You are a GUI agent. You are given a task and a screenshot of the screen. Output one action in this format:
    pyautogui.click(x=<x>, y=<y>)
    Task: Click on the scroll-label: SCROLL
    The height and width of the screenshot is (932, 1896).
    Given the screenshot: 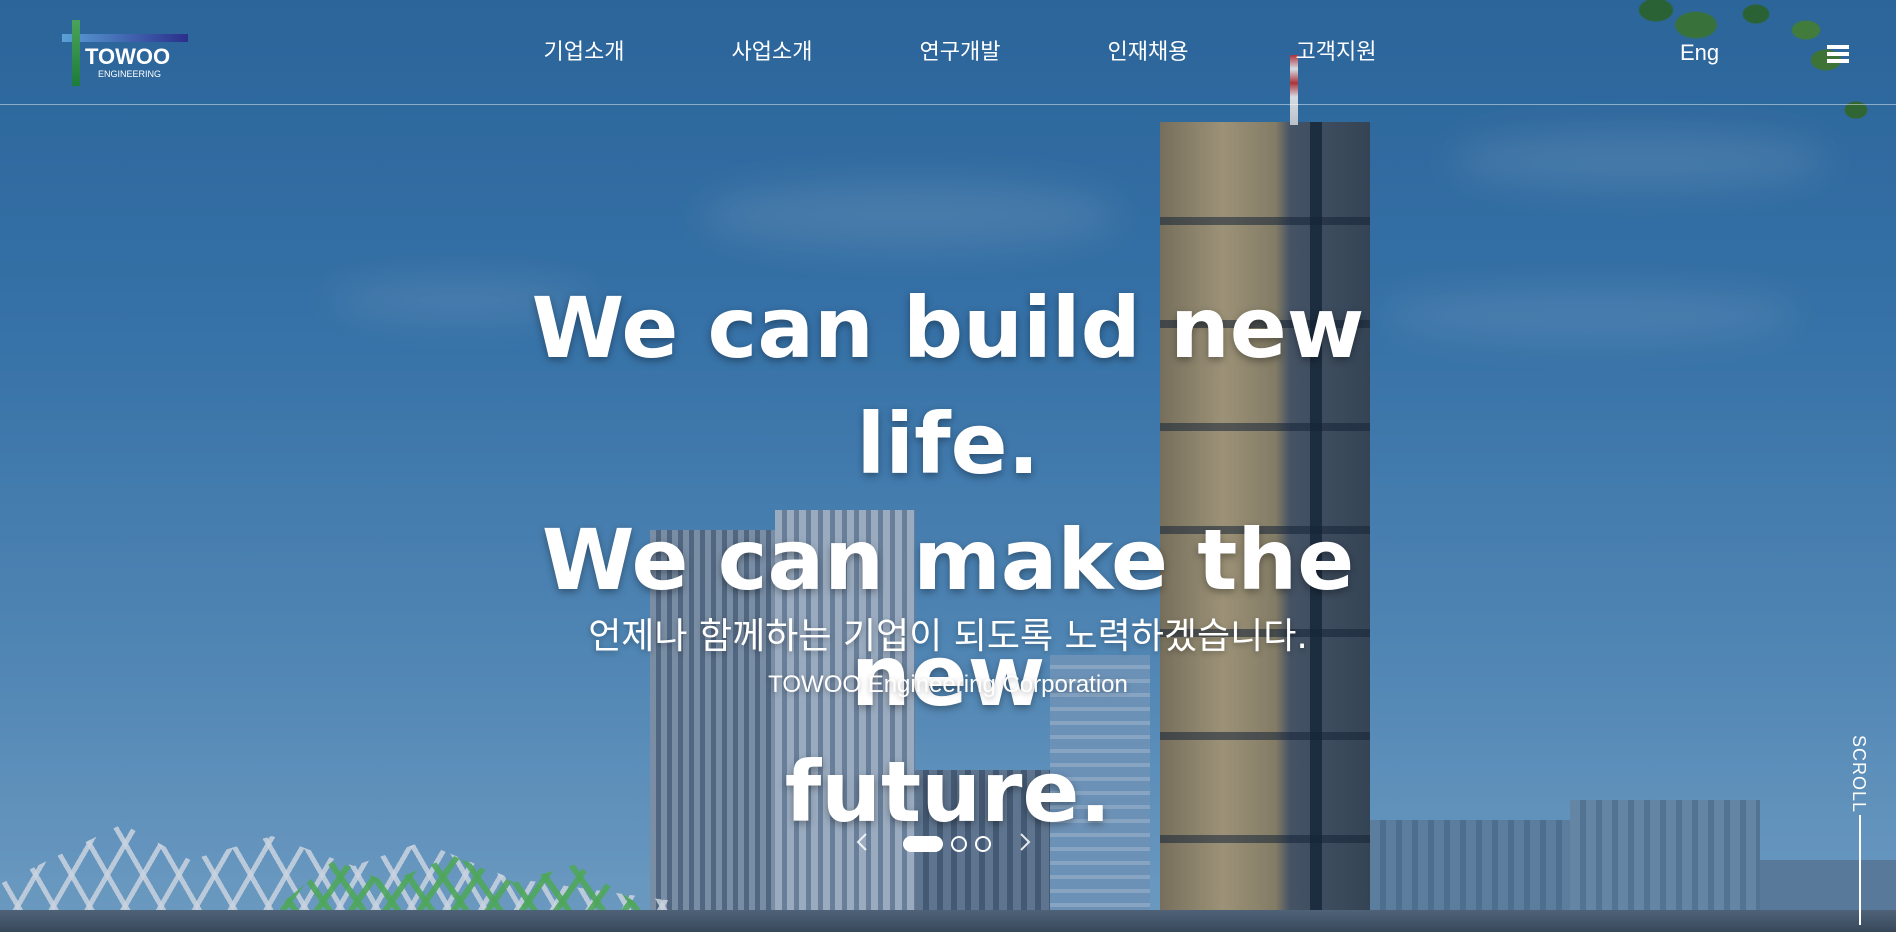 What is the action you would take?
    pyautogui.click(x=1859, y=774)
    